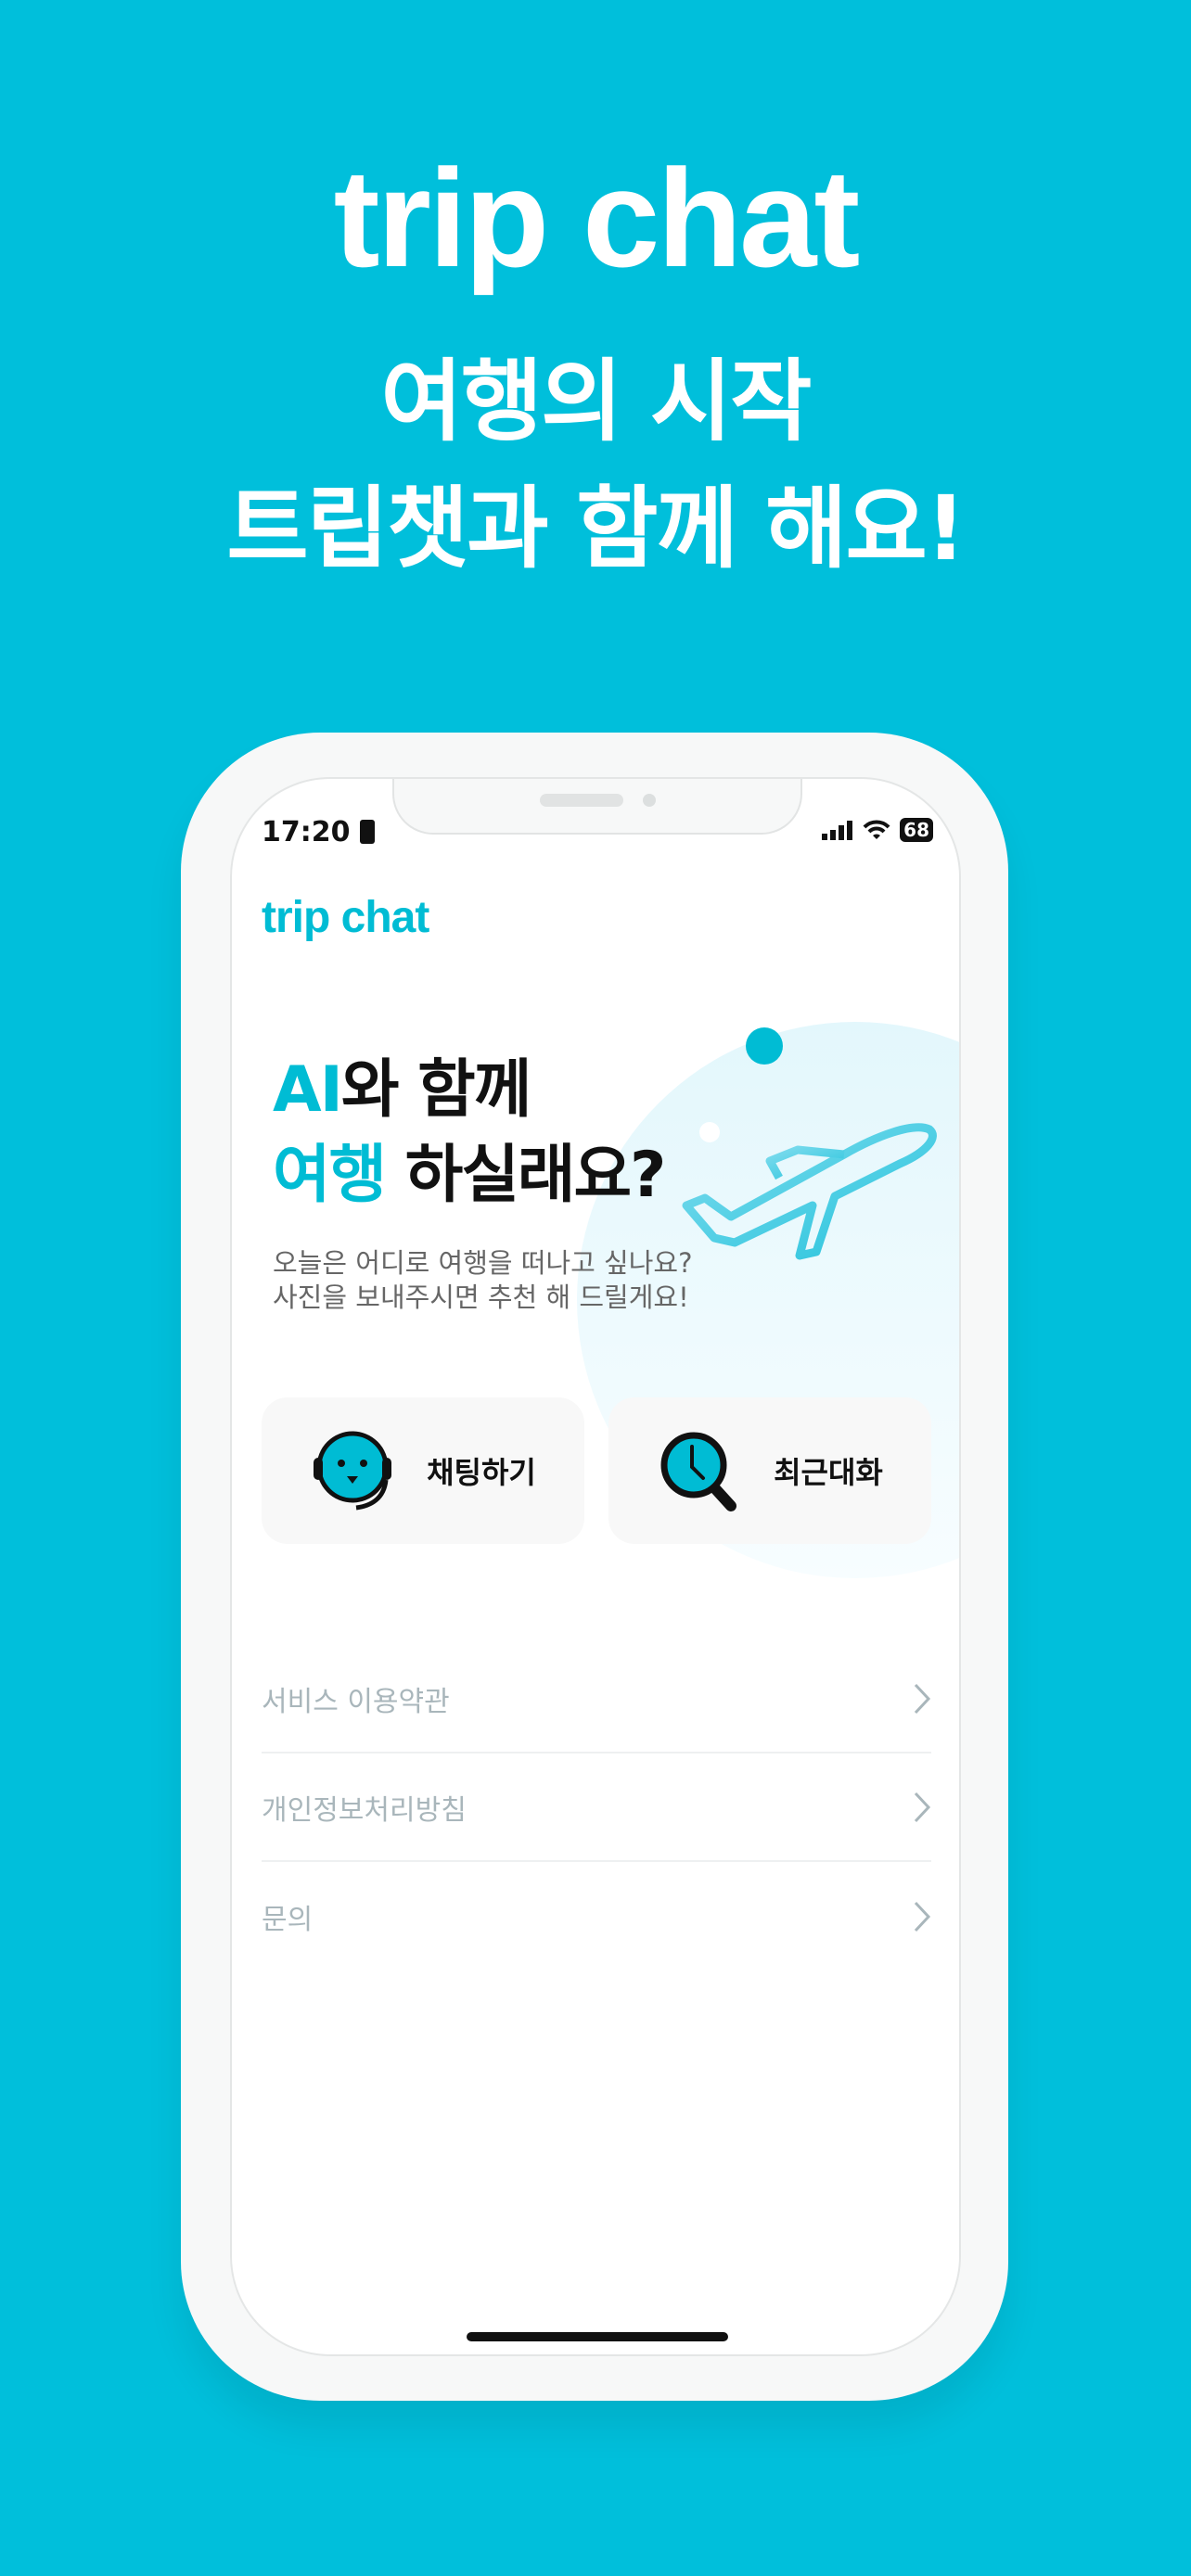 This screenshot has width=1191, height=2576. I want to click on promo-title: trip chat, so click(597, 218).